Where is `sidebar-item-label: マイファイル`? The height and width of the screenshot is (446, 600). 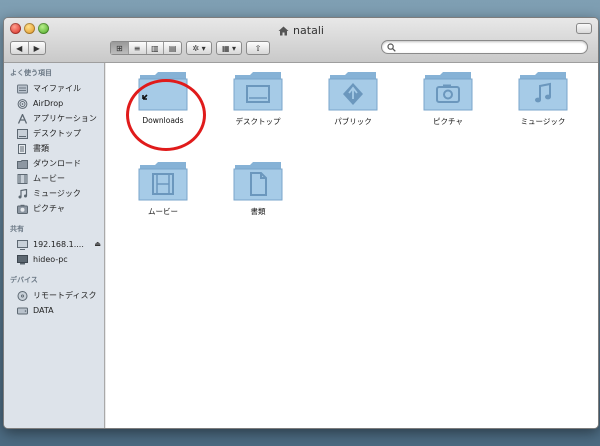 sidebar-item-label: マイファイル is located at coordinates (57, 88).